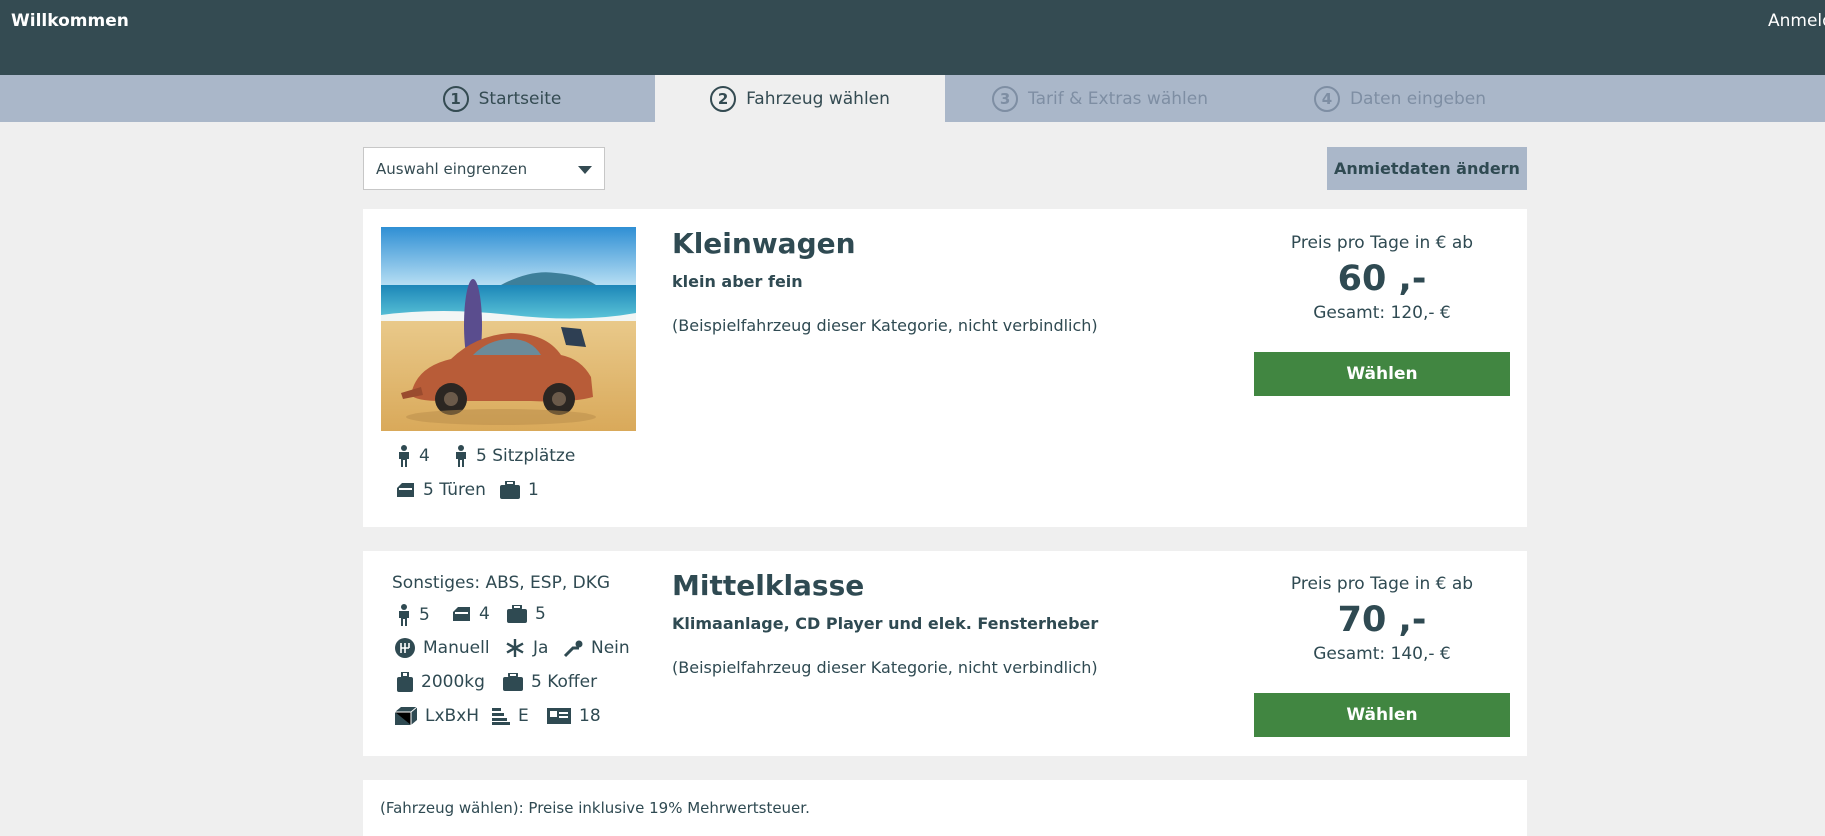 Image resolution: width=1825 pixels, height=836 pixels. Describe the element at coordinates (70, 21) in the screenshot. I see `welcome-text: Willkommen` at that location.